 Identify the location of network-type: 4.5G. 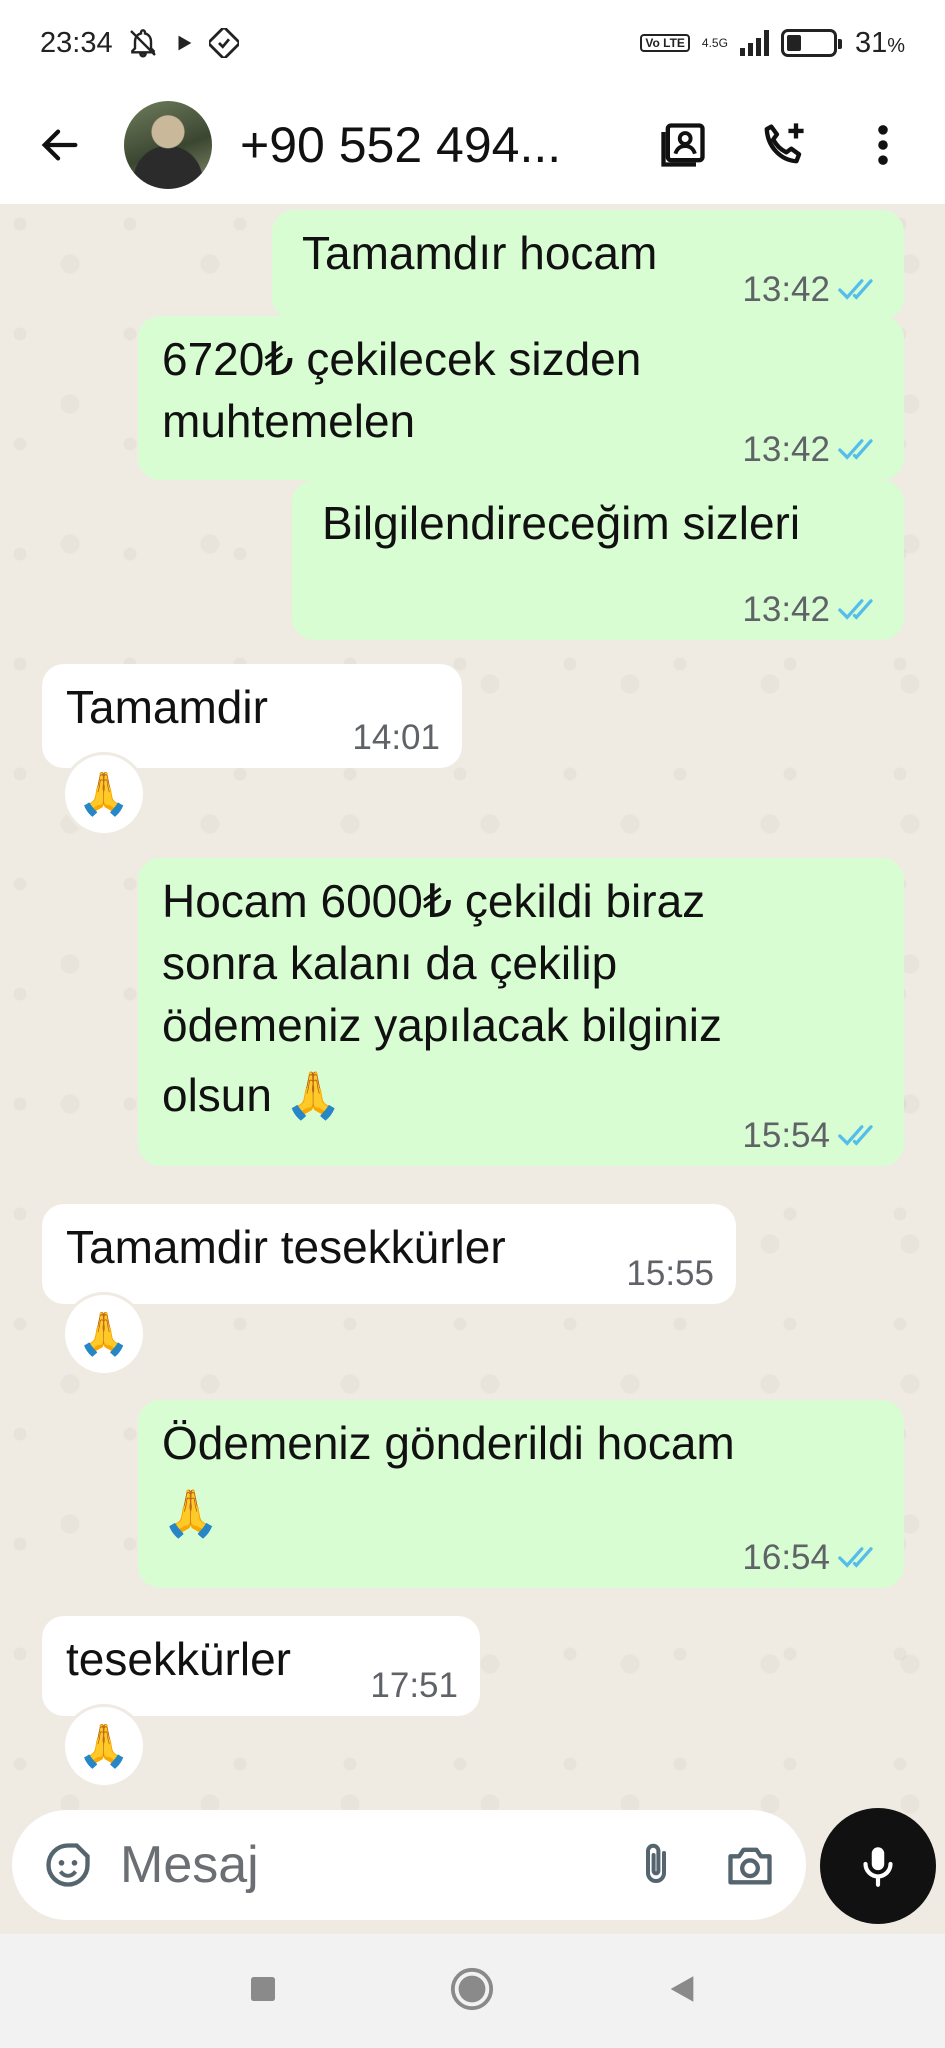
(714, 43).